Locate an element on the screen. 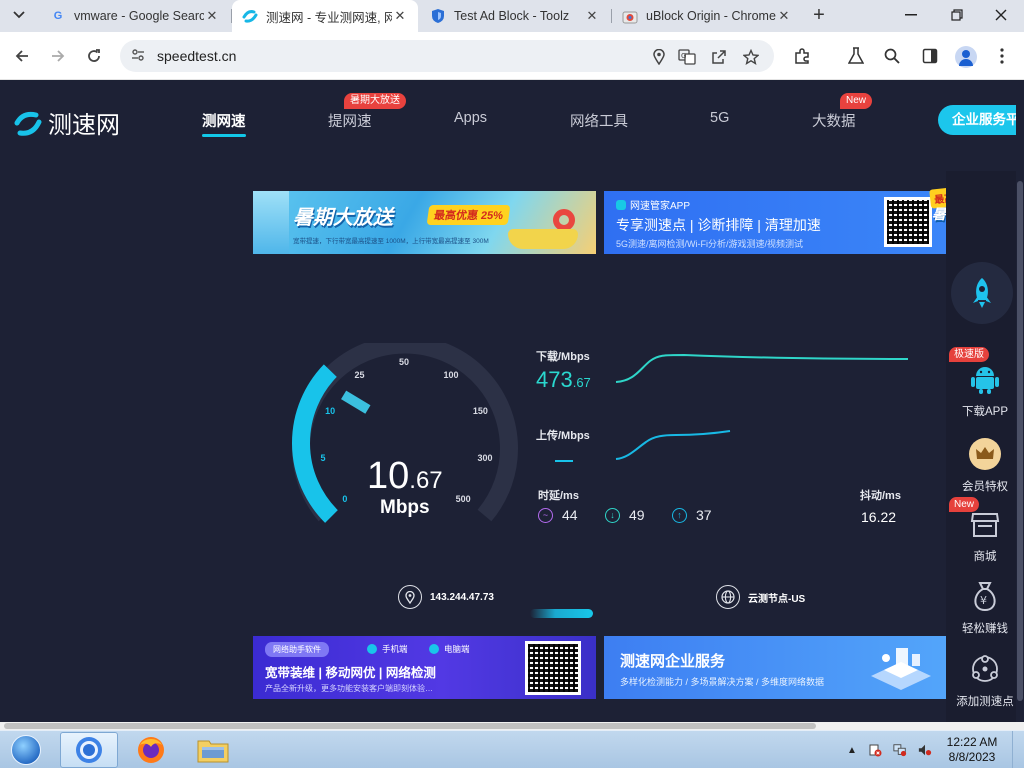  page-vertical-scrollbar is located at coordinates (1020, 401).